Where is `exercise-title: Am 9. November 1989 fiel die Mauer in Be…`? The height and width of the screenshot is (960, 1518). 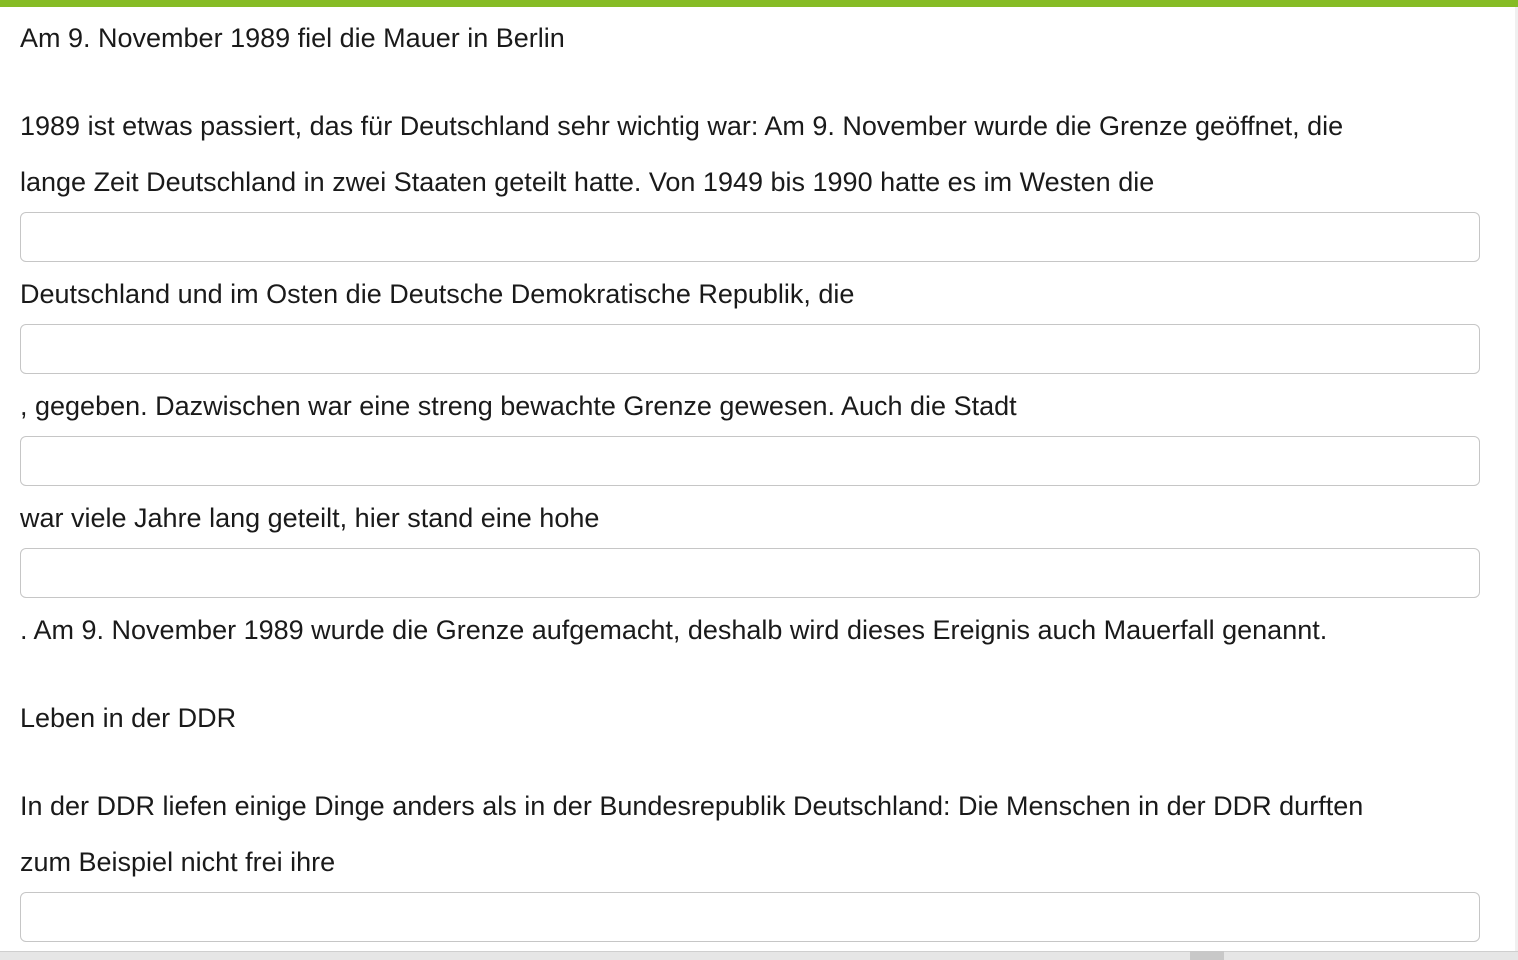 exercise-title: Am 9. November 1989 fiel die Mauer in Be… is located at coordinates (292, 38).